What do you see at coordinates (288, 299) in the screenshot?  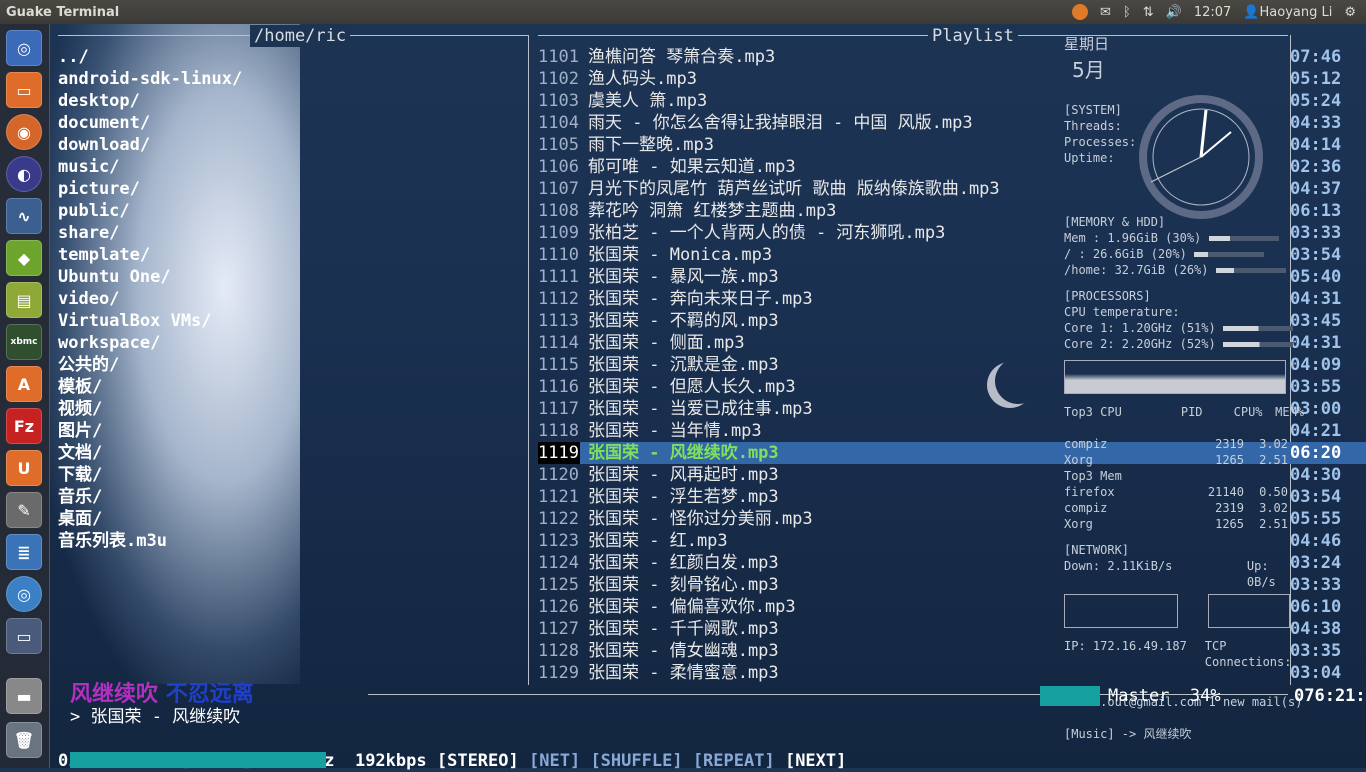 I see `browser-item: video/` at bounding box center [288, 299].